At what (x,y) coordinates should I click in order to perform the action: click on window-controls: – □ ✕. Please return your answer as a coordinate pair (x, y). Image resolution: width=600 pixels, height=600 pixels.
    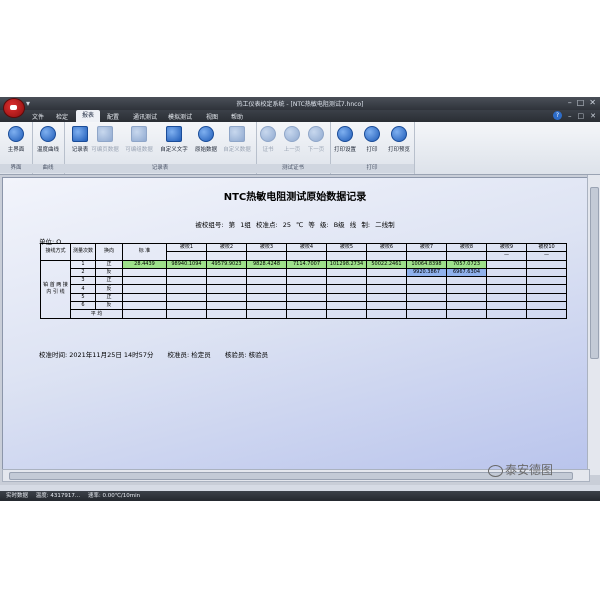
    Looking at the image, I should click on (582, 103).